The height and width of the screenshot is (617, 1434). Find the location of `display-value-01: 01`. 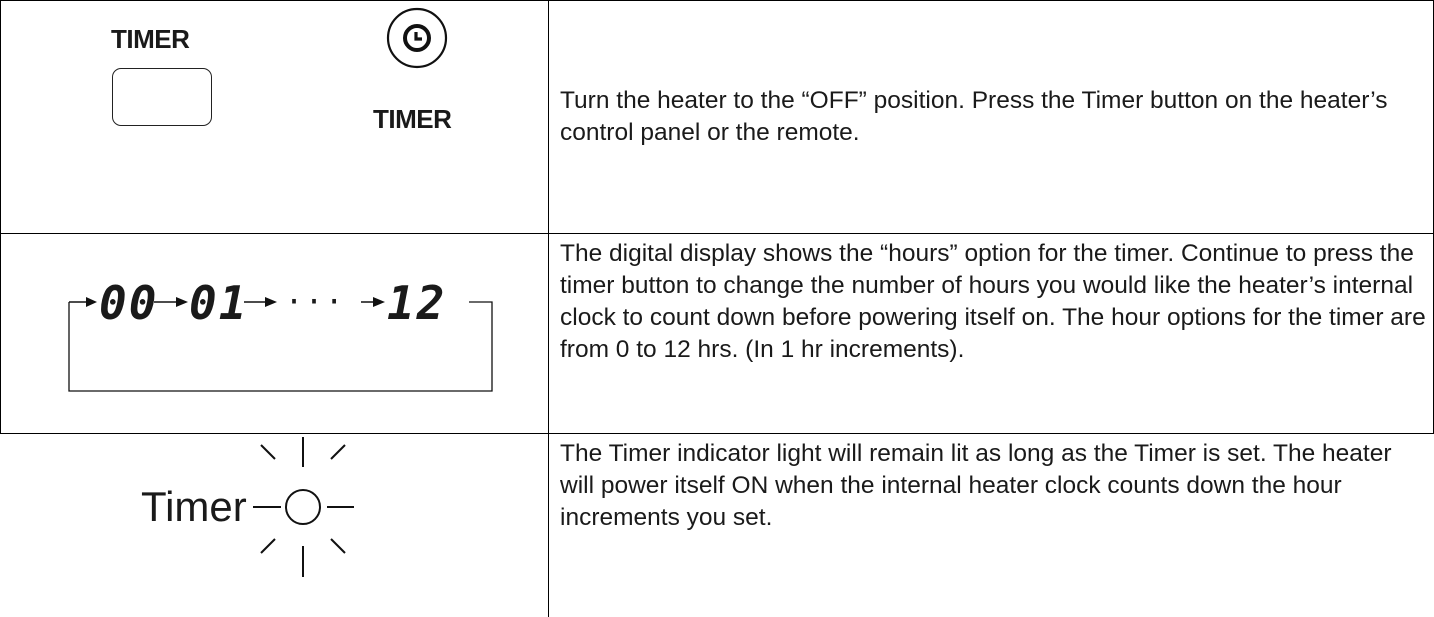

display-value-01: 01 is located at coordinates (219, 303).